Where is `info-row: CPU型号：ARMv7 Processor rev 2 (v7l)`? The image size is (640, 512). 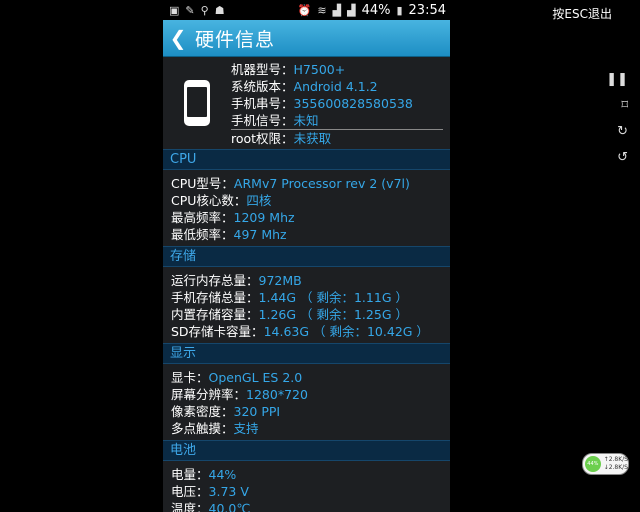 info-row: CPU型号：ARMv7 Processor rev 2 (v7l) is located at coordinates (290, 183).